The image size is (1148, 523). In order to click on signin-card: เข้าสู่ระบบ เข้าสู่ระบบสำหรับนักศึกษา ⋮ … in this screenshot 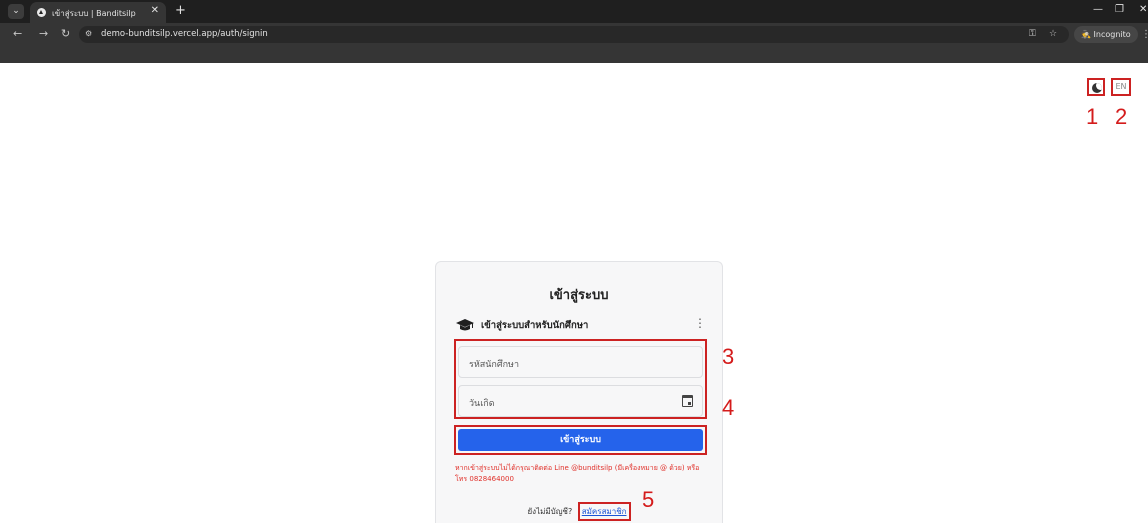, I will do `click(579, 392)`.